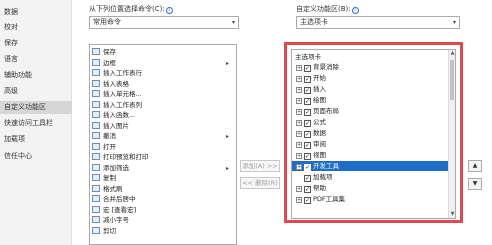  What do you see at coordinates (452, 53) in the screenshot?
I see `scroll-up-icon: ▲` at bounding box center [452, 53].